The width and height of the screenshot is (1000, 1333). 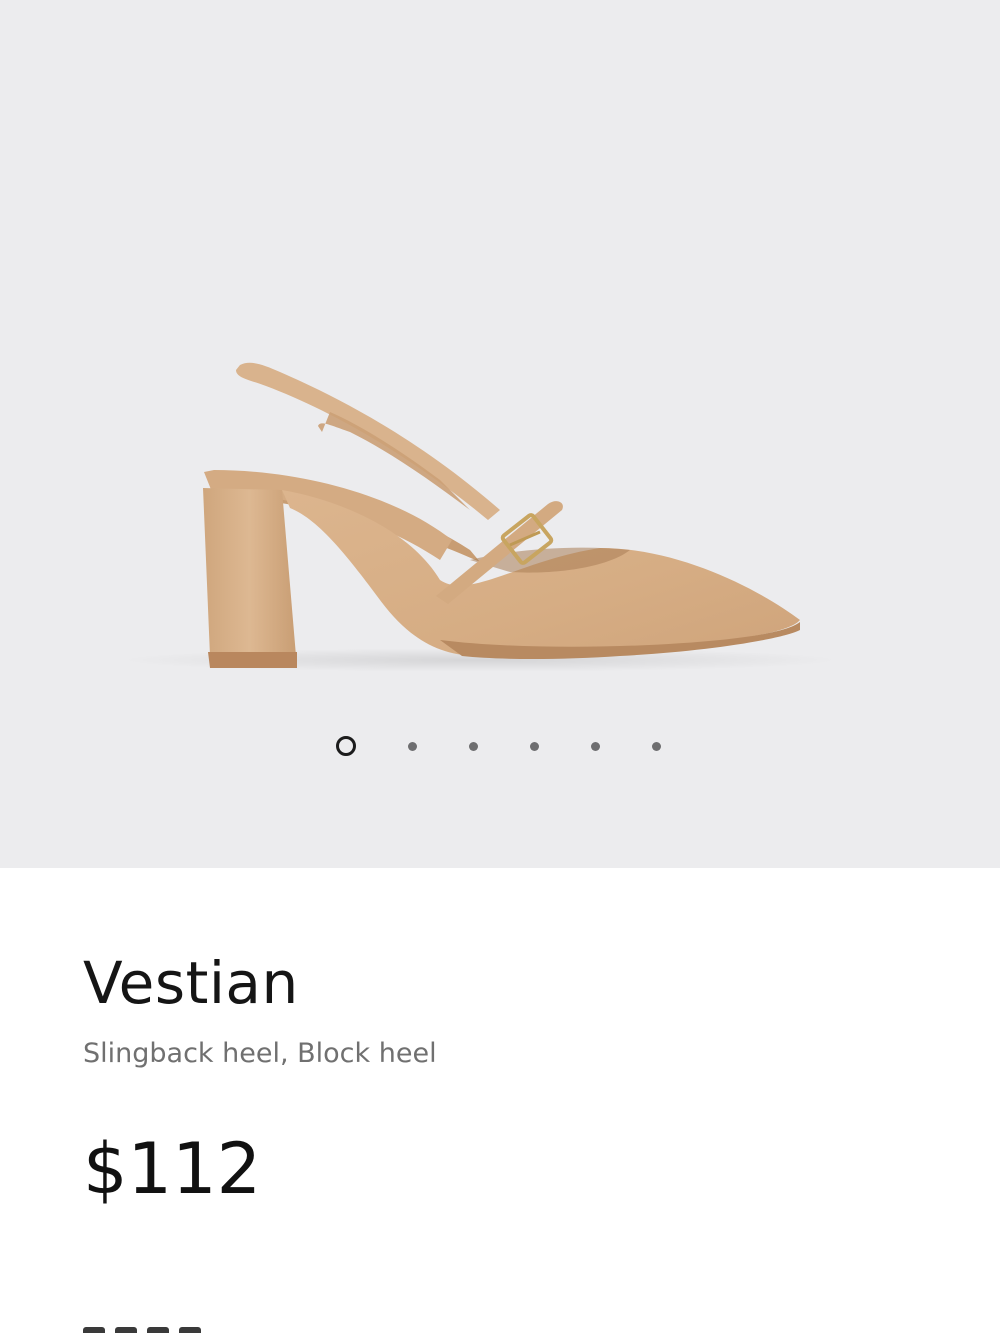 What do you see at coordinates (163, 1329) in the screenshot?
I see `next-section-cutoff` at bounding box center [163, 1329].